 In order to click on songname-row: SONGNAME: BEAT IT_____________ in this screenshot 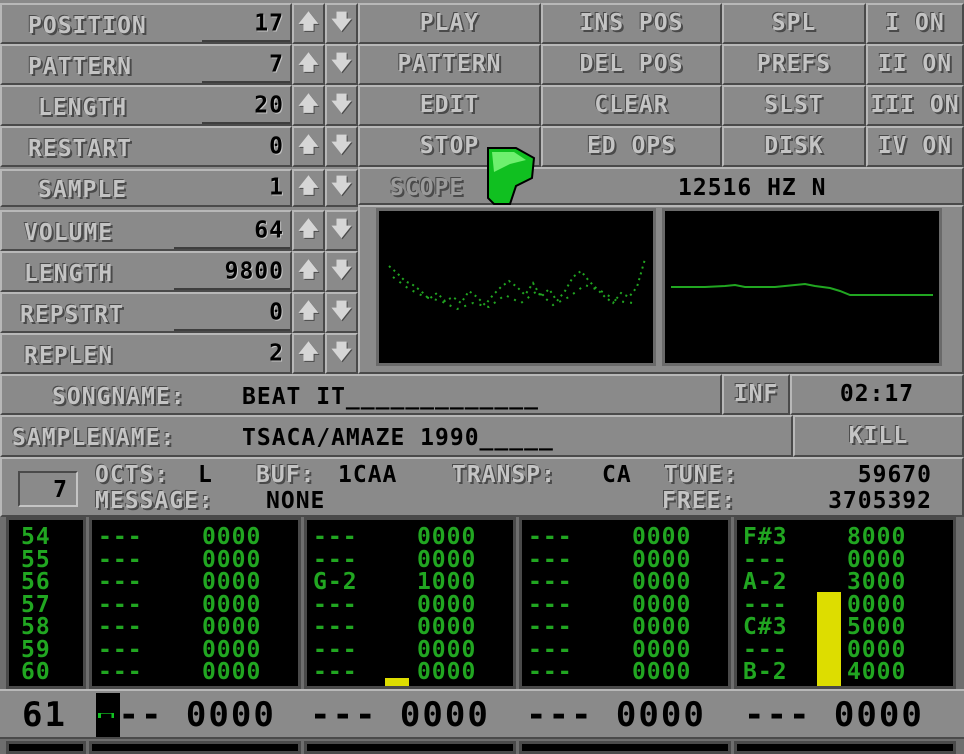, I will do `click(361, 394)`.